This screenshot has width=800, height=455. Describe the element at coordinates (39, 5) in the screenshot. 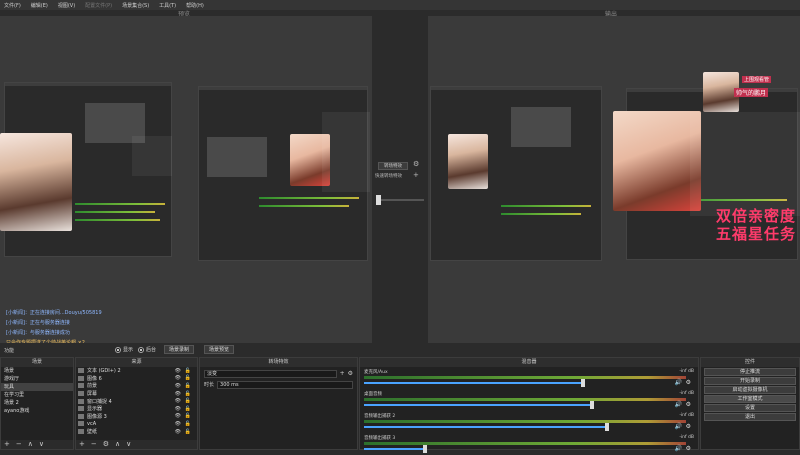

I see `menu-item: 编辑(E)` at that location.